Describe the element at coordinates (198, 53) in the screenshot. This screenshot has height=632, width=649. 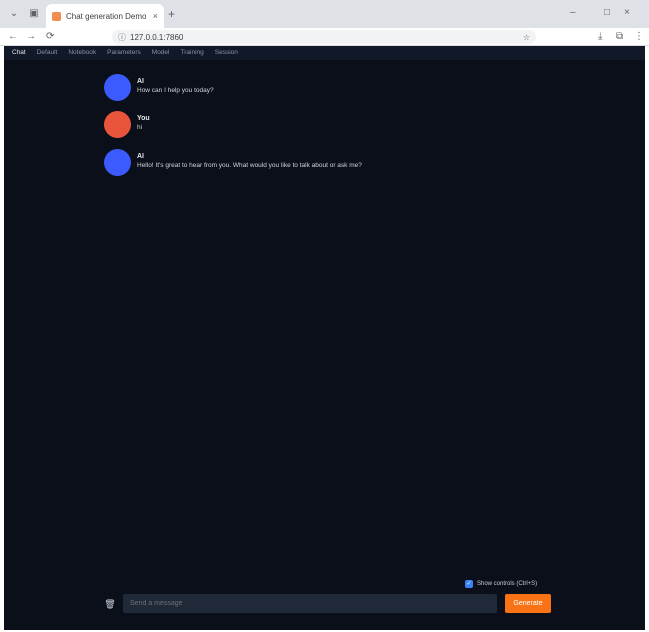
I see `tab-training: Training` at that location.